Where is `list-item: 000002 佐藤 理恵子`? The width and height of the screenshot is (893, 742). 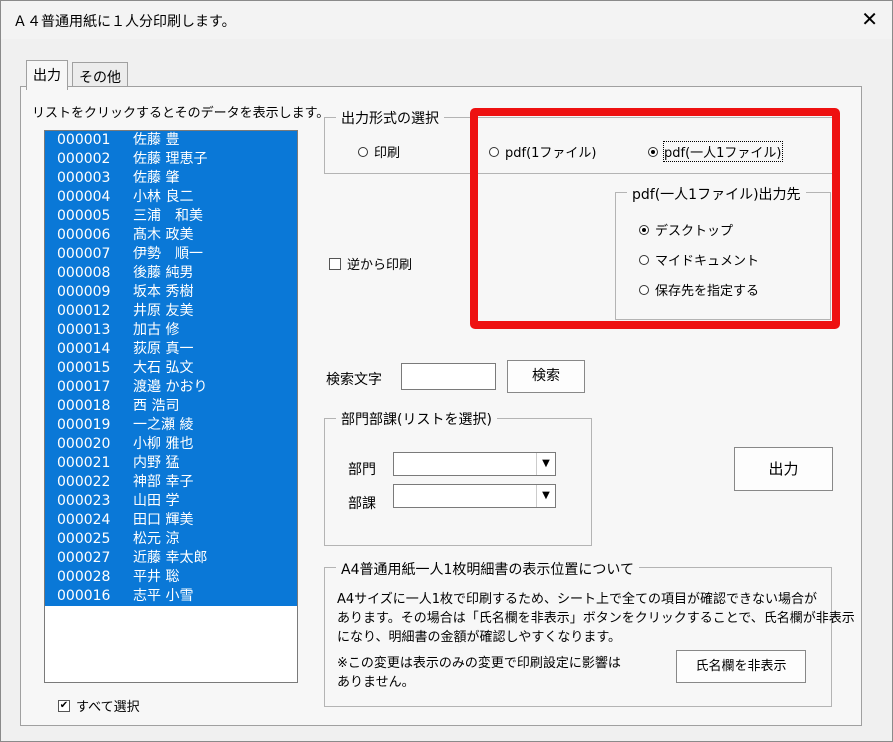
list-item: 000002 佐藤 理恵子 is located at coordinates (171, 159).